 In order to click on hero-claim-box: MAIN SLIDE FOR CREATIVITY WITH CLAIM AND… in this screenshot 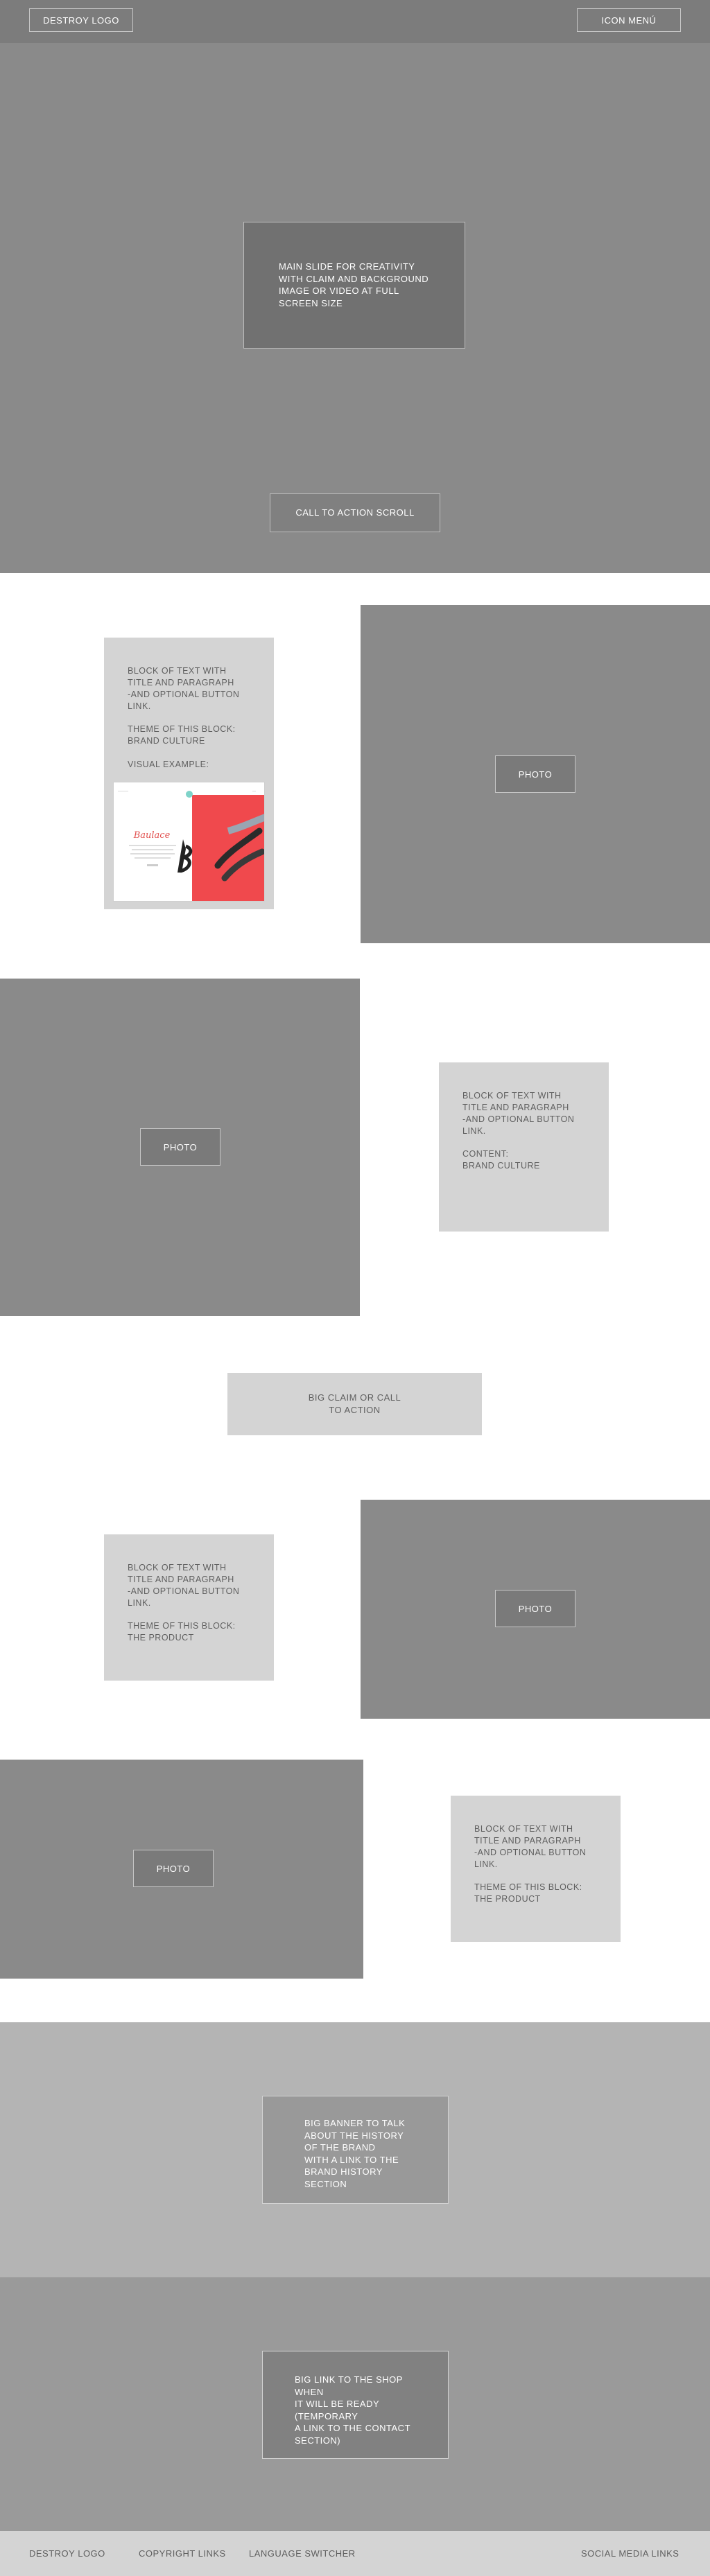, I will do `click(354, 285)`.